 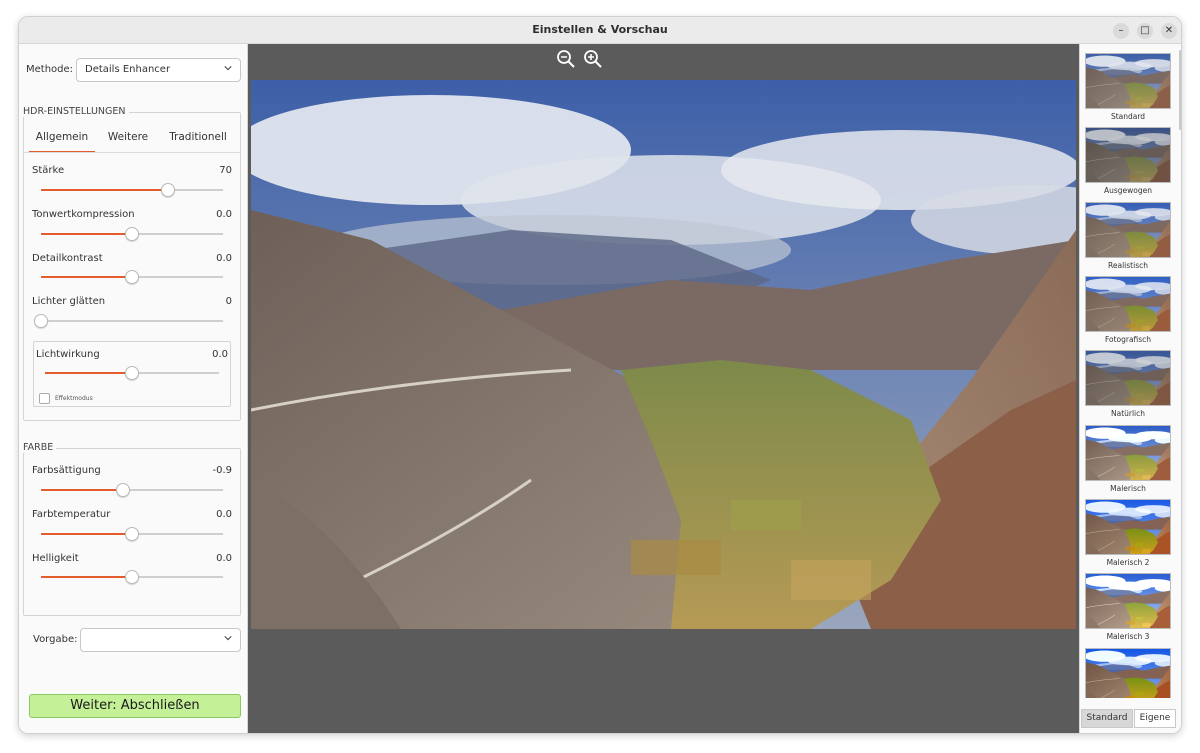 I want to click on farbtemperatur-value: 0.0, so click(x=224, y=514).